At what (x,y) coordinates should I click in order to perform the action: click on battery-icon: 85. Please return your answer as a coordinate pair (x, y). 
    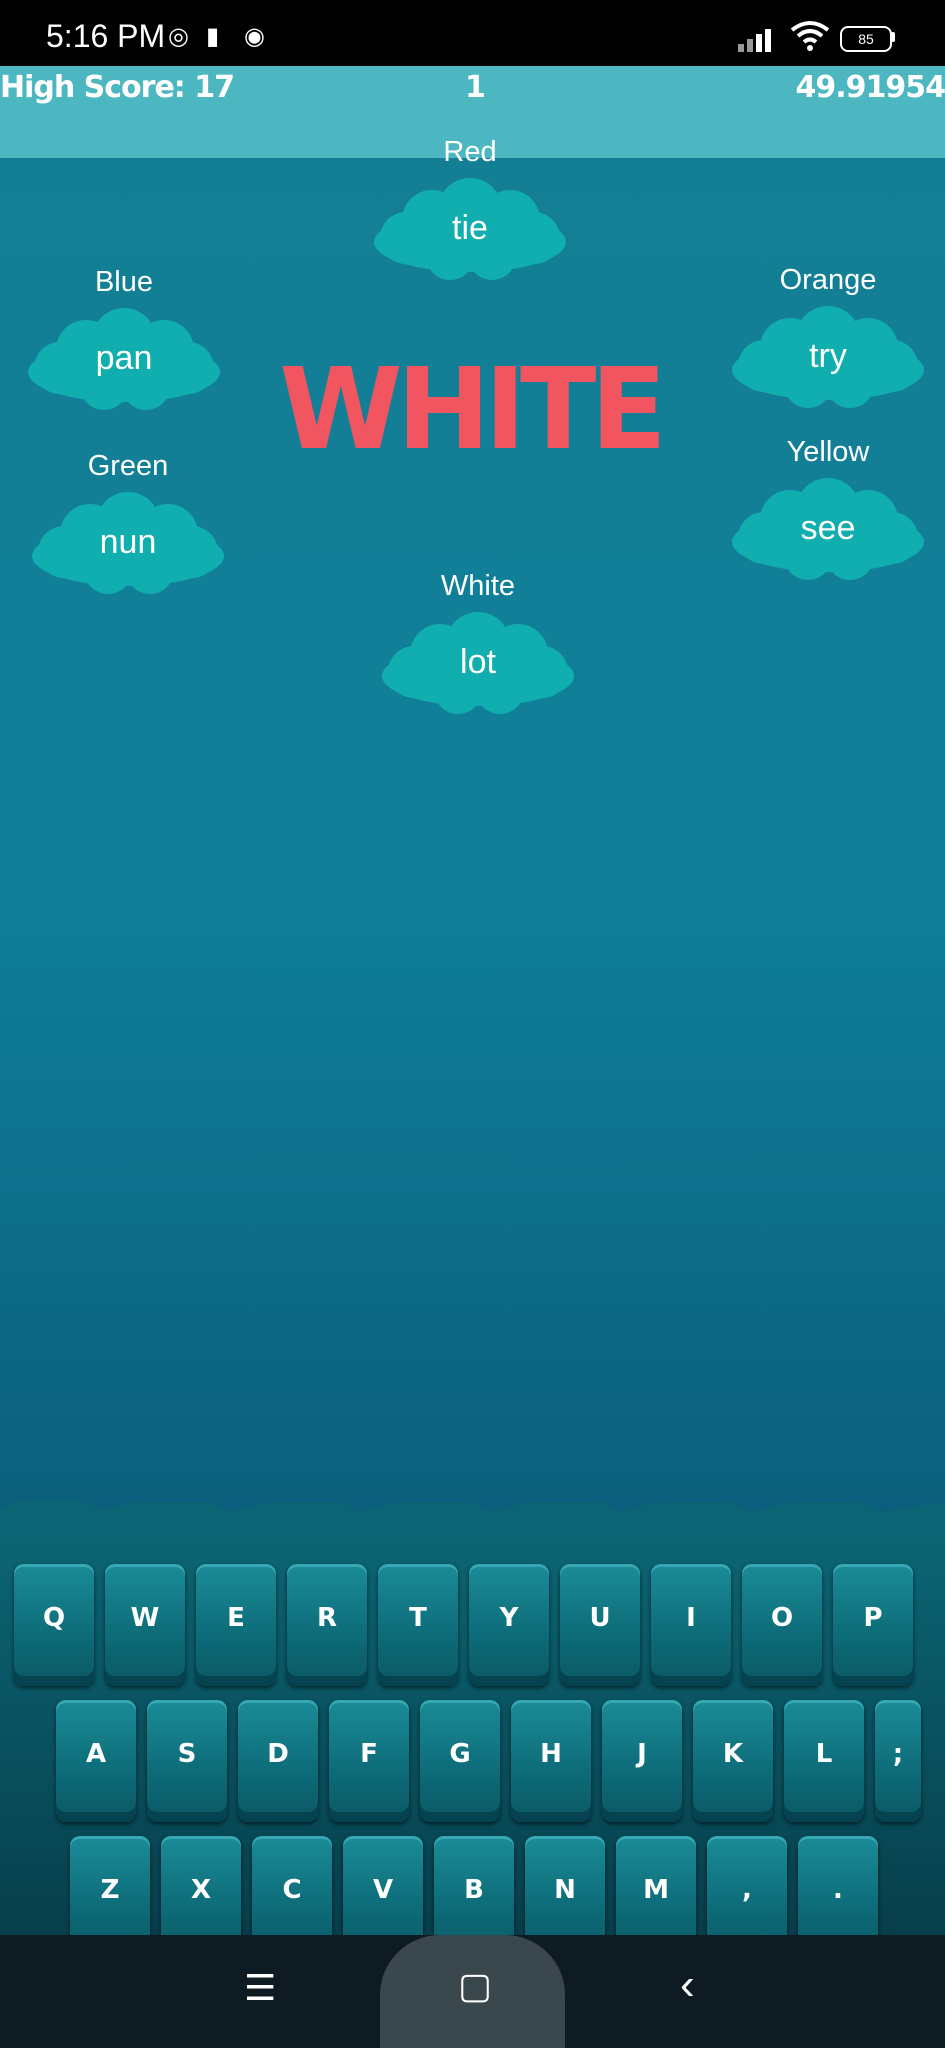
    Looking at the image, I should click on (866, 39).